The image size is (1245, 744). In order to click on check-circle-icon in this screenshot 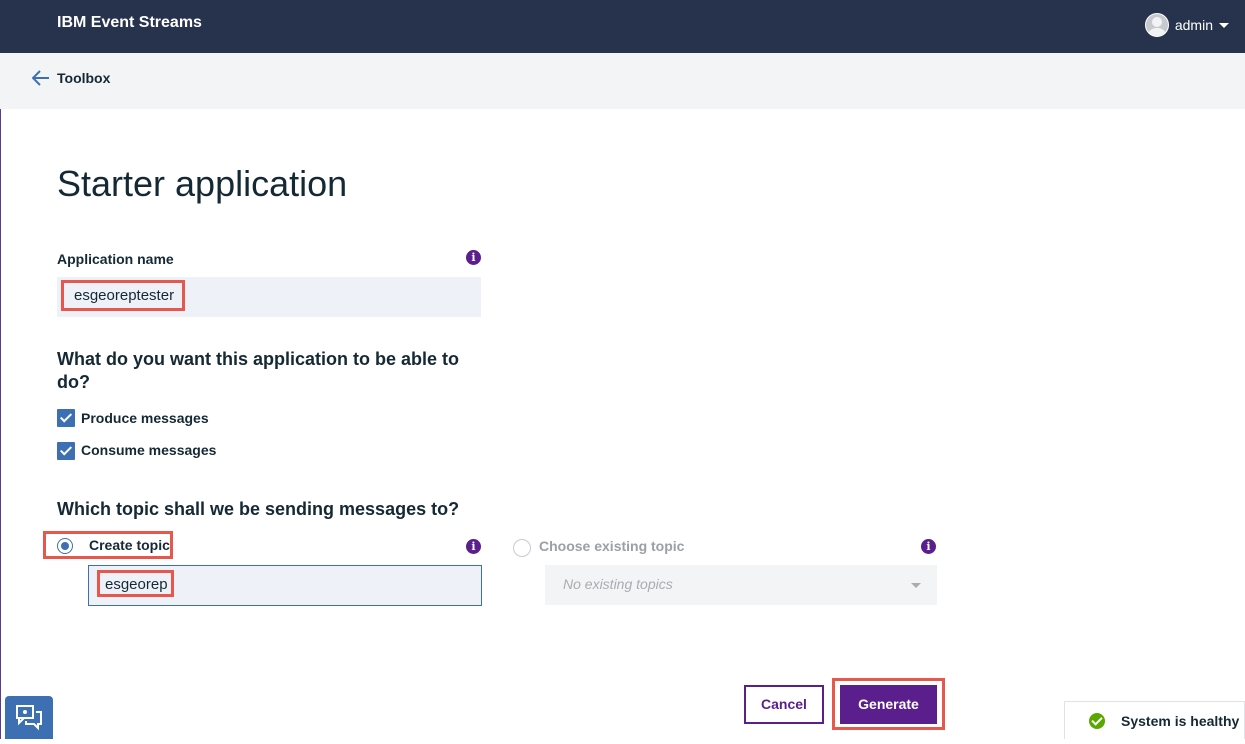, I will do `click(1097, 720)`.